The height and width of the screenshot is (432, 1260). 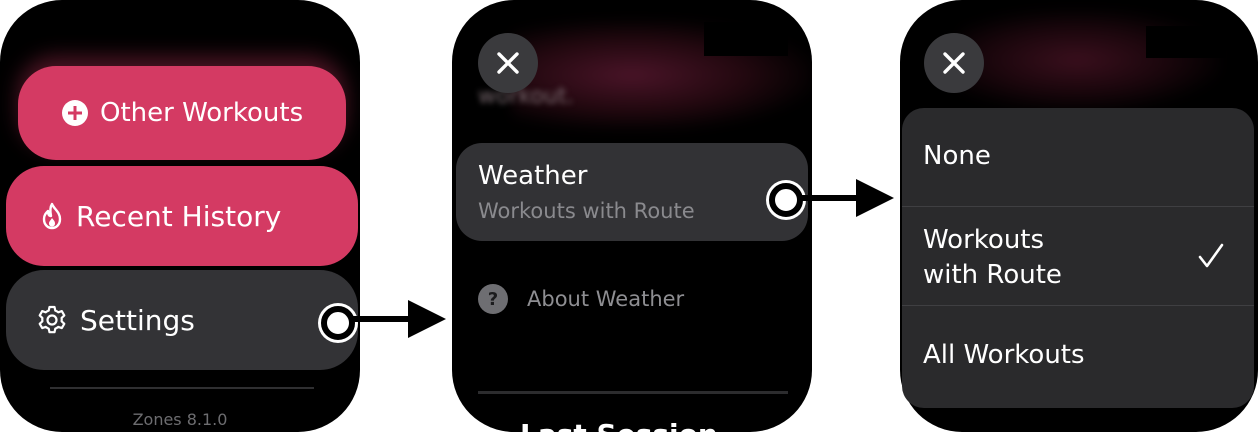 I want to click on checkmark-icon, so click(x=1211, y=255).